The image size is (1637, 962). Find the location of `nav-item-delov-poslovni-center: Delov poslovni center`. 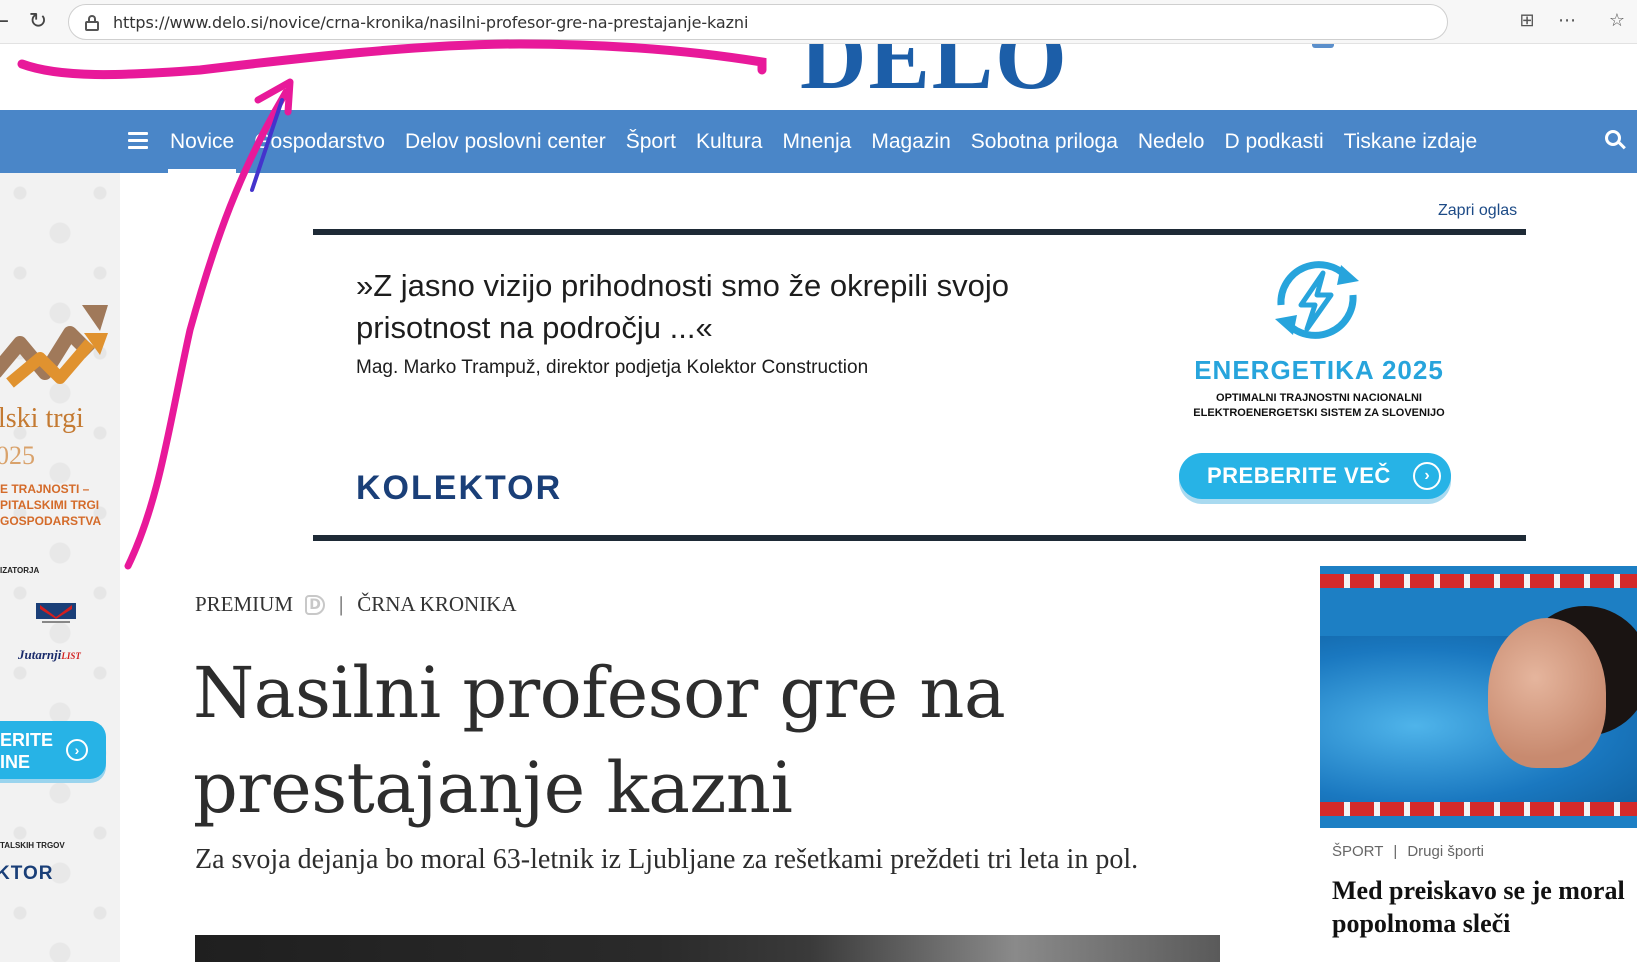

nav-item-delov-poslovni-center: Delov poslovni center is located at coordinates (505, 141).